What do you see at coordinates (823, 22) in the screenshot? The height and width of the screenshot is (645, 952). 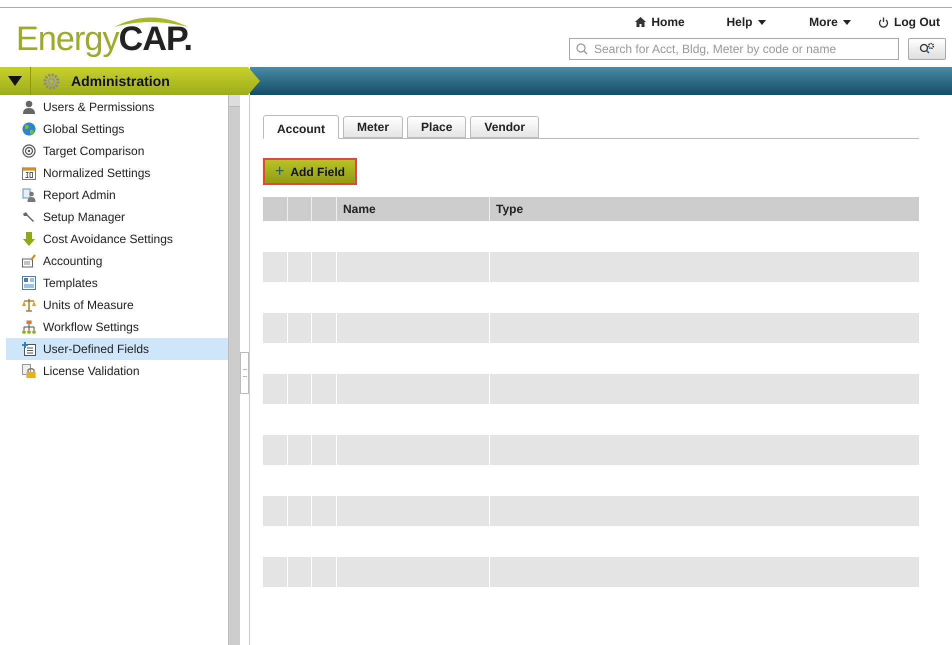 I see `nav-label: More` at bounding box center [823, 22].